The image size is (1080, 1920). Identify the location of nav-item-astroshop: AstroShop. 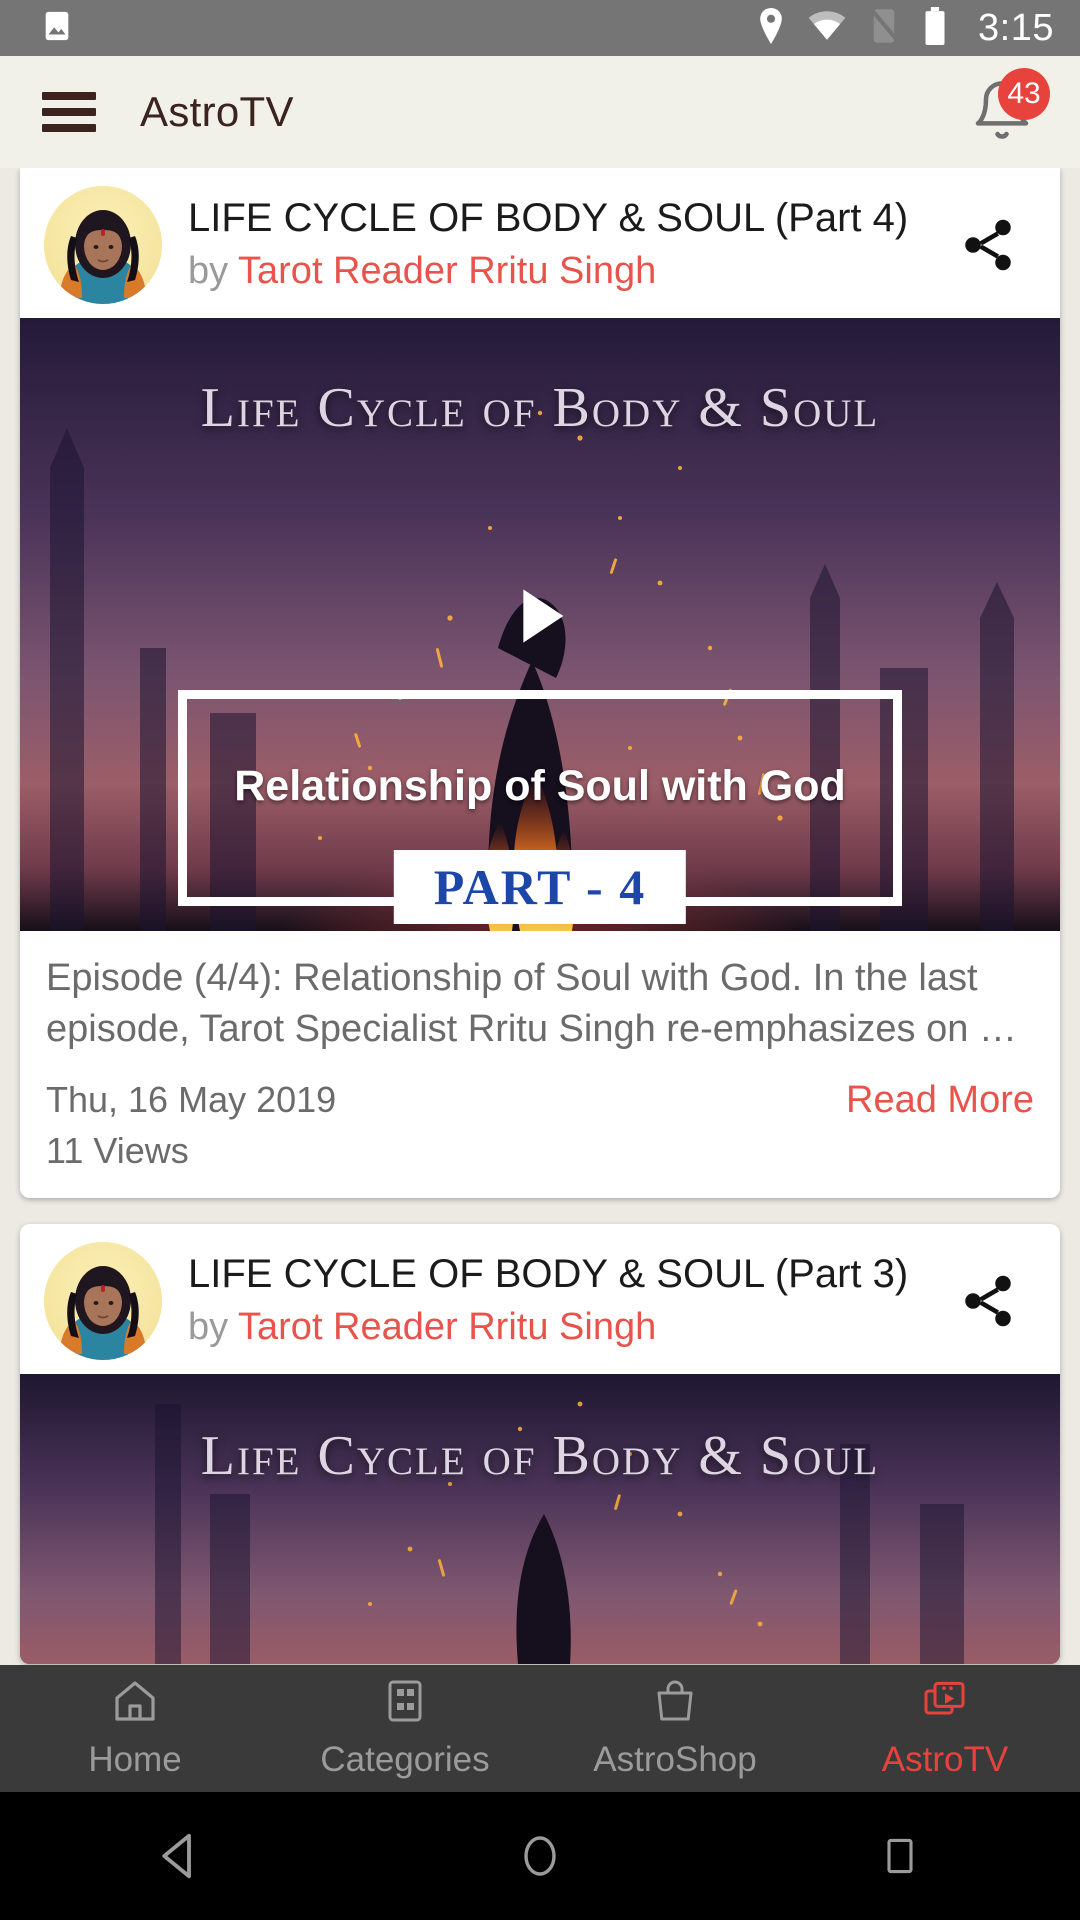
(675, 1728).